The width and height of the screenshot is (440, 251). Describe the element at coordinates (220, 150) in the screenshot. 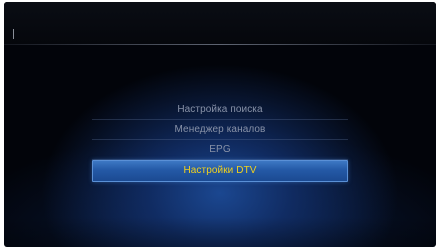

I see `menu-item-epg: EPG` at that location.